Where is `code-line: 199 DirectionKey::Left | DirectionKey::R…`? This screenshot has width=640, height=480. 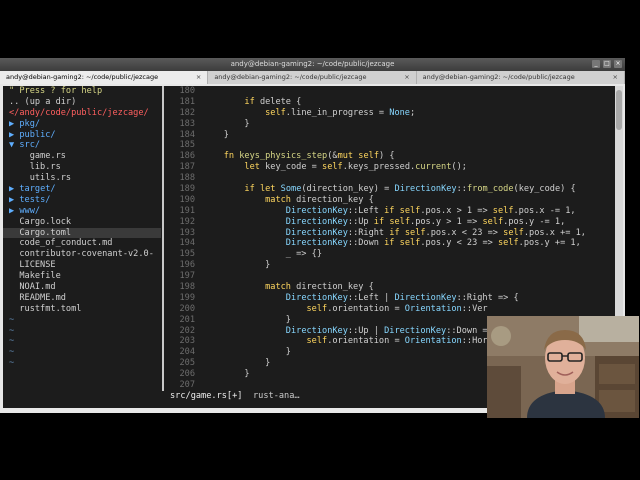 code-line: 199 DirectionKey::Left | DirectionKey::R… is located at coordinates (390, 298).